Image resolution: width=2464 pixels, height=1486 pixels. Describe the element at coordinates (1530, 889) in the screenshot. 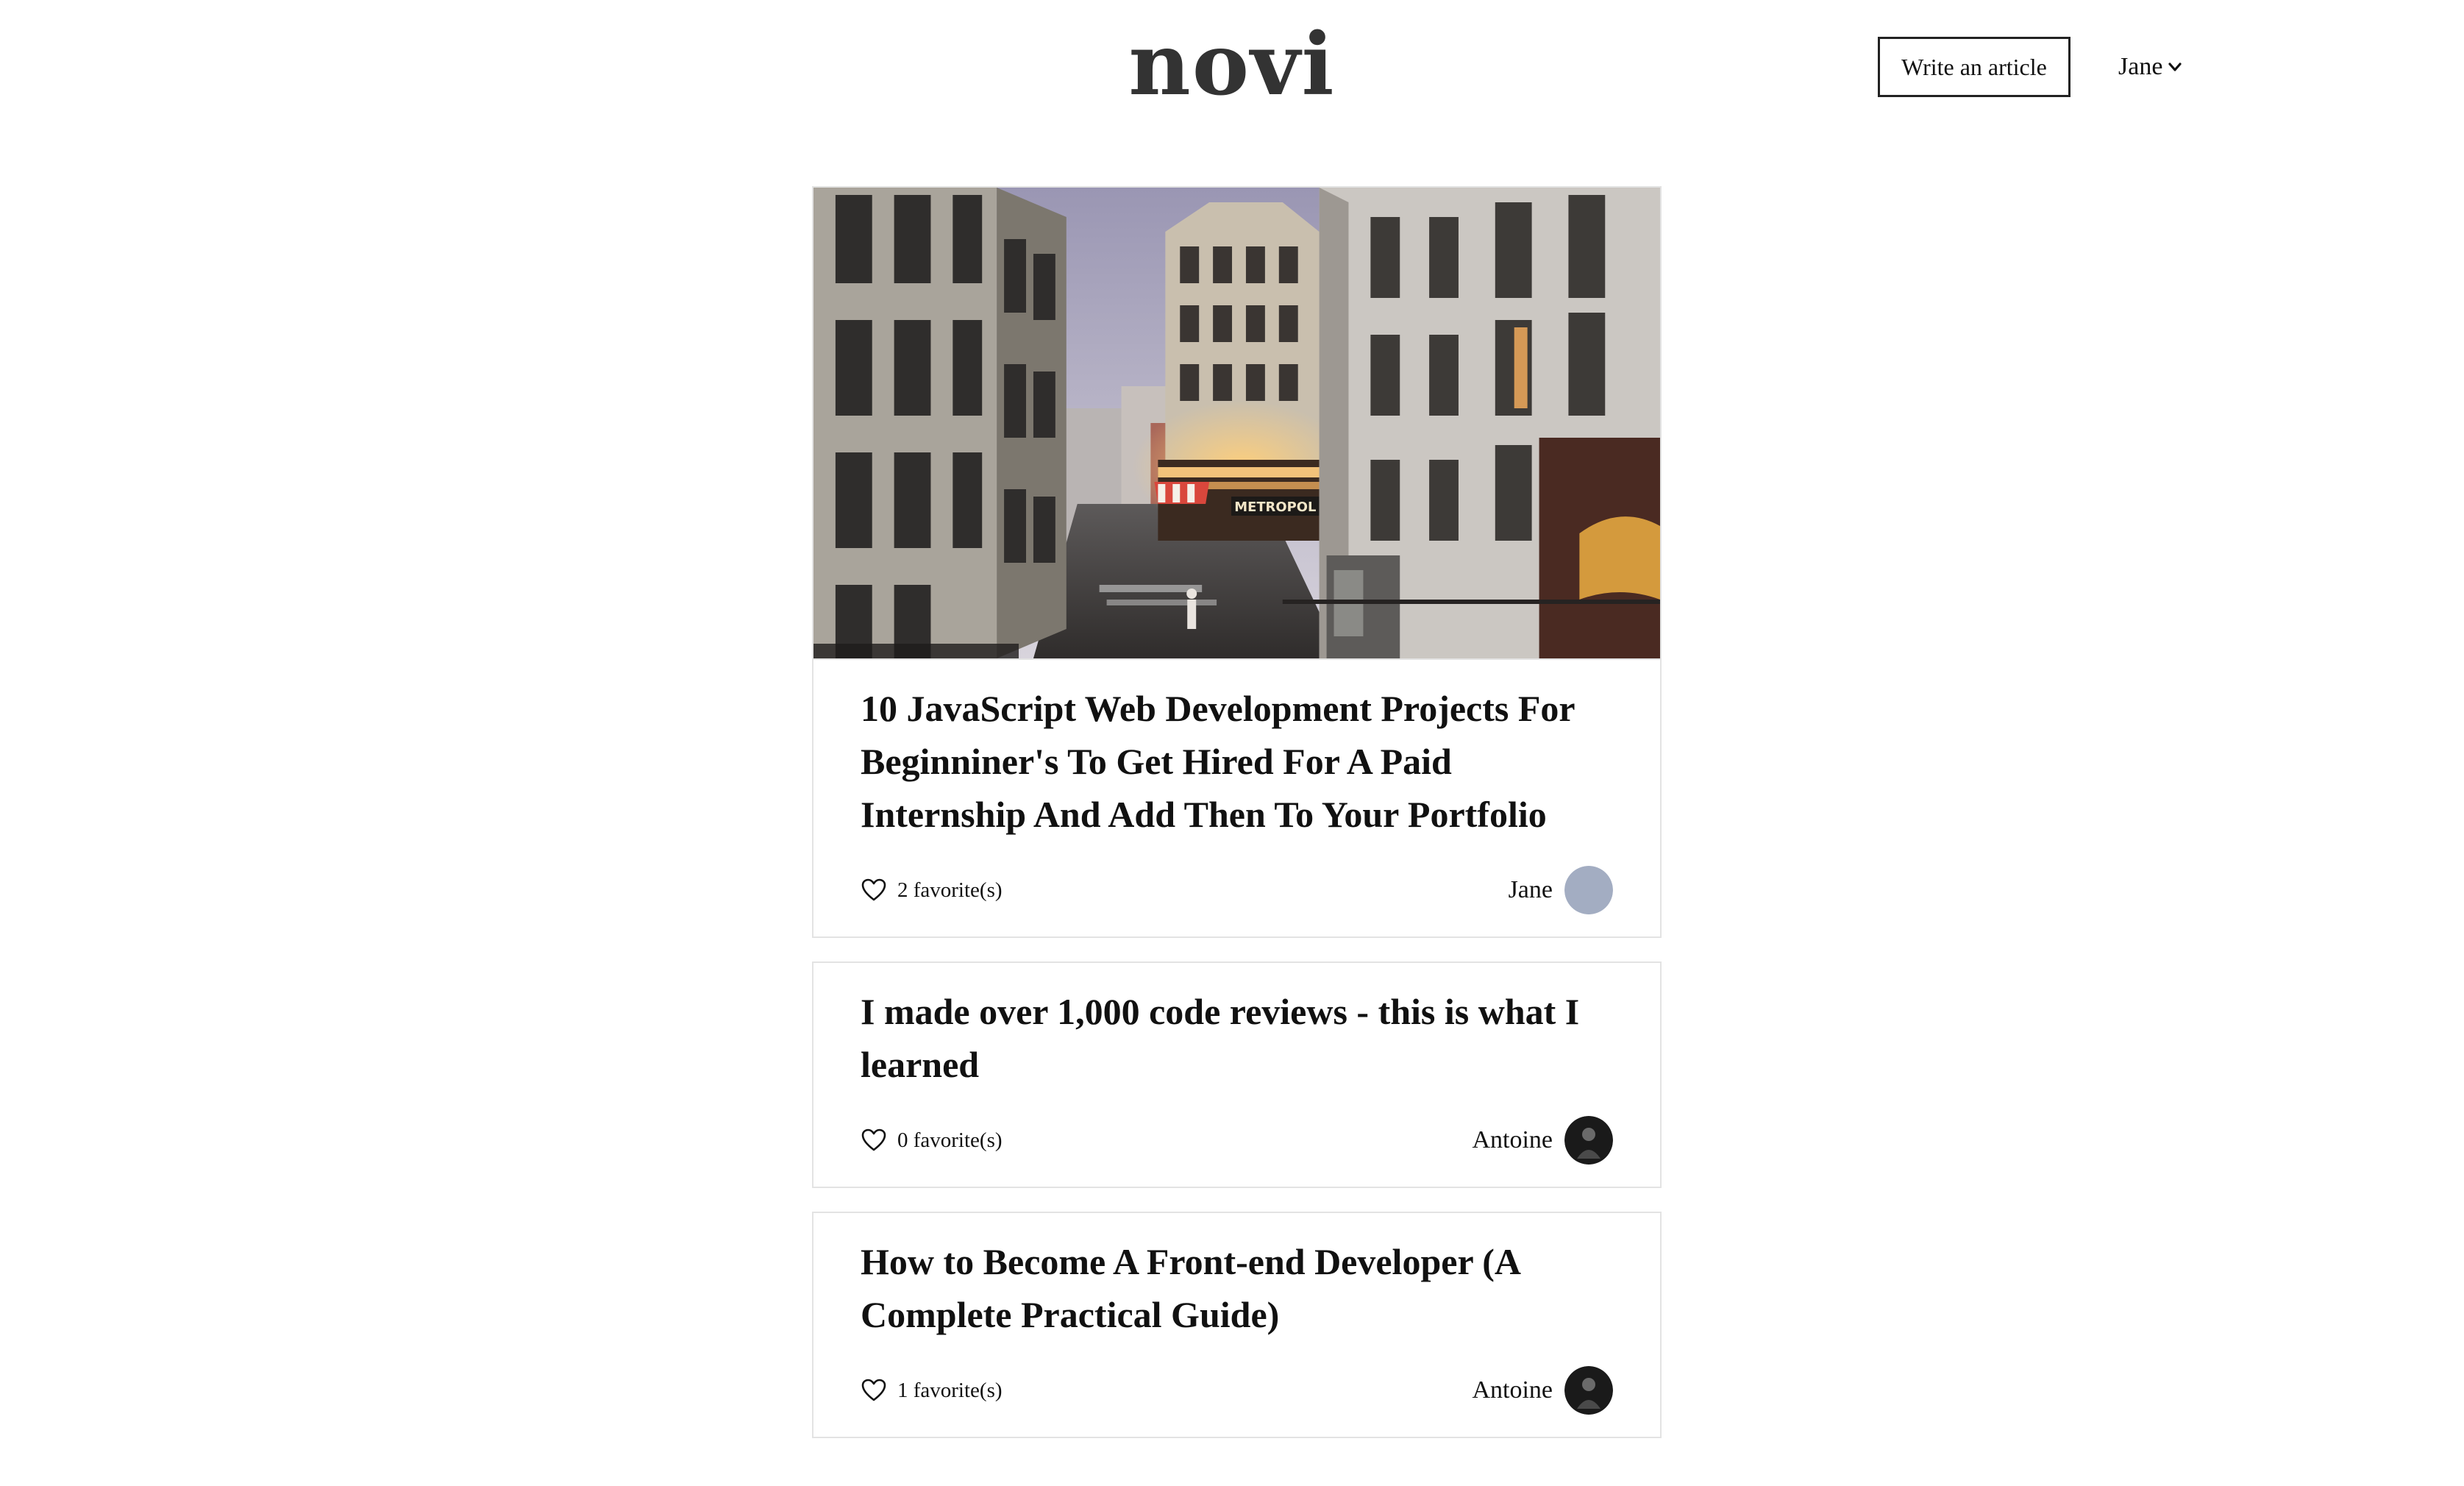

I see `author-name: Jane` at that location.